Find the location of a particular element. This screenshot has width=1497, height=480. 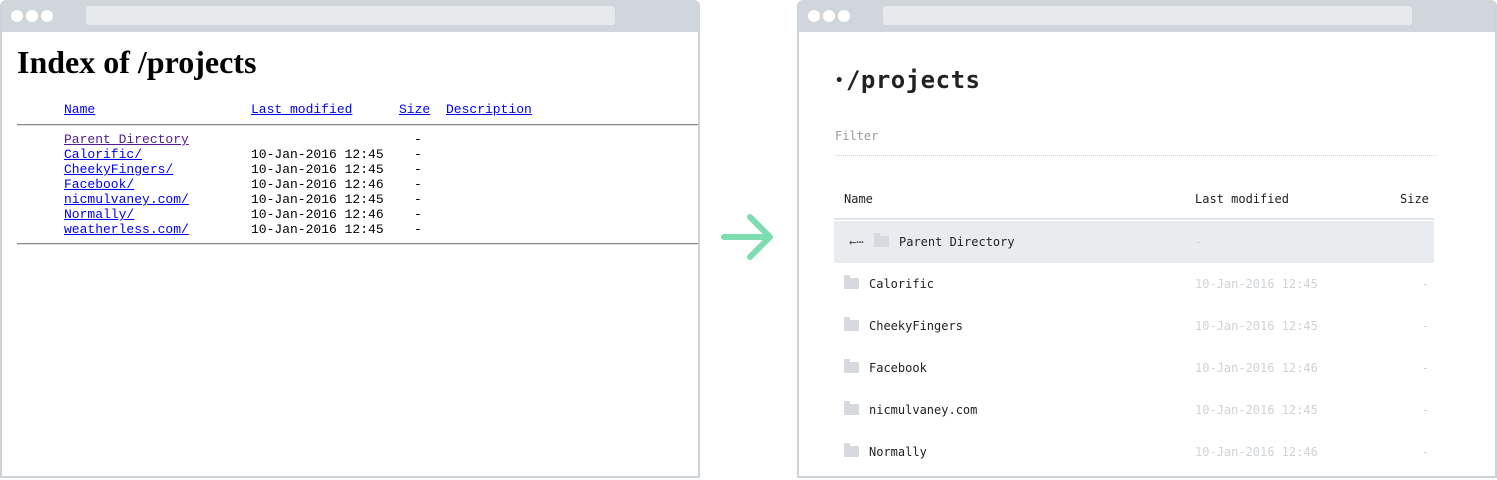

parent-directory-link: Parent Directory is located at coordinates (126, 139).